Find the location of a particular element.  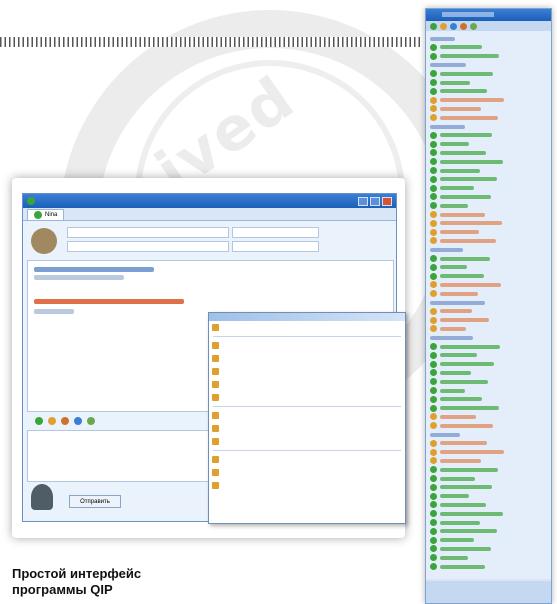

history-icon is located at coordinates (463, 26).